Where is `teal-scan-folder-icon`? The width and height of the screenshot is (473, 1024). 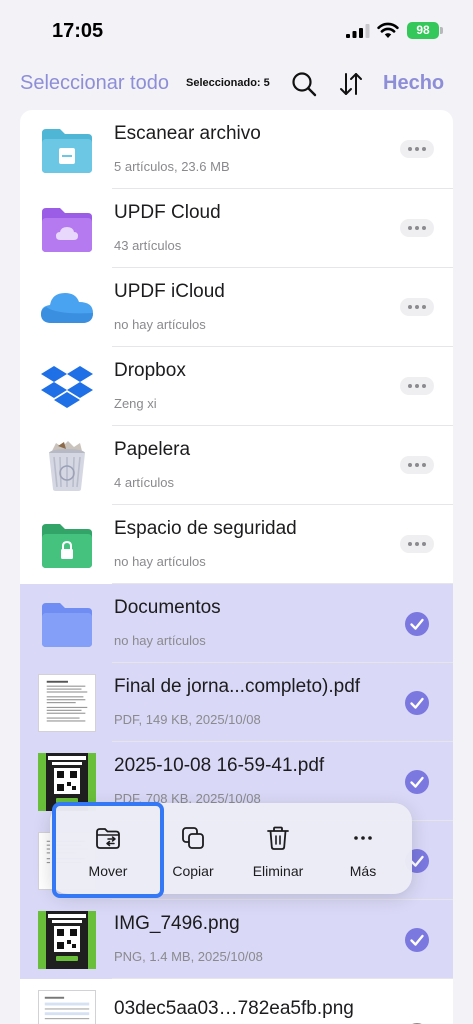
teal-scan-folder-icon is located at coordinates (67, 151).